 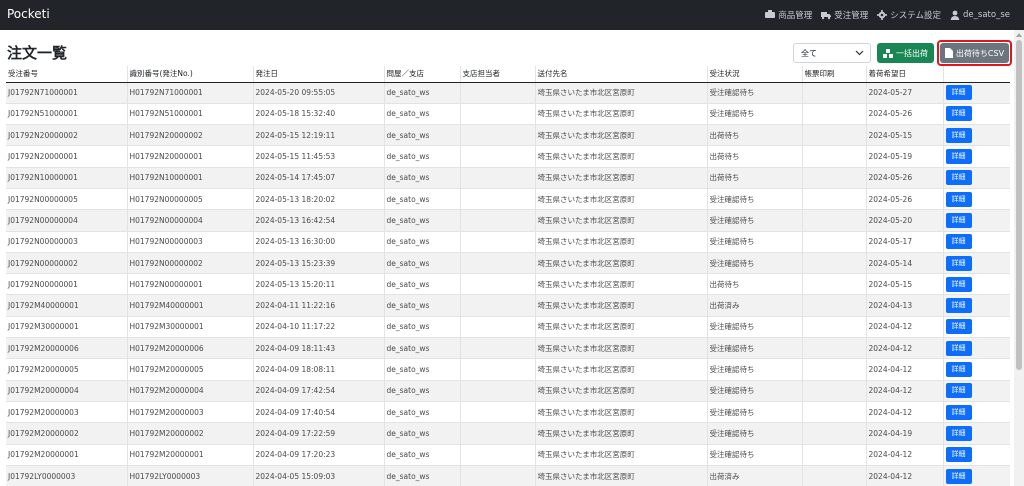 What do you see at coordinates (28, 14) in the screenshot?
I see `brand-logo: Pocketi` at bounding box center [28, 14].